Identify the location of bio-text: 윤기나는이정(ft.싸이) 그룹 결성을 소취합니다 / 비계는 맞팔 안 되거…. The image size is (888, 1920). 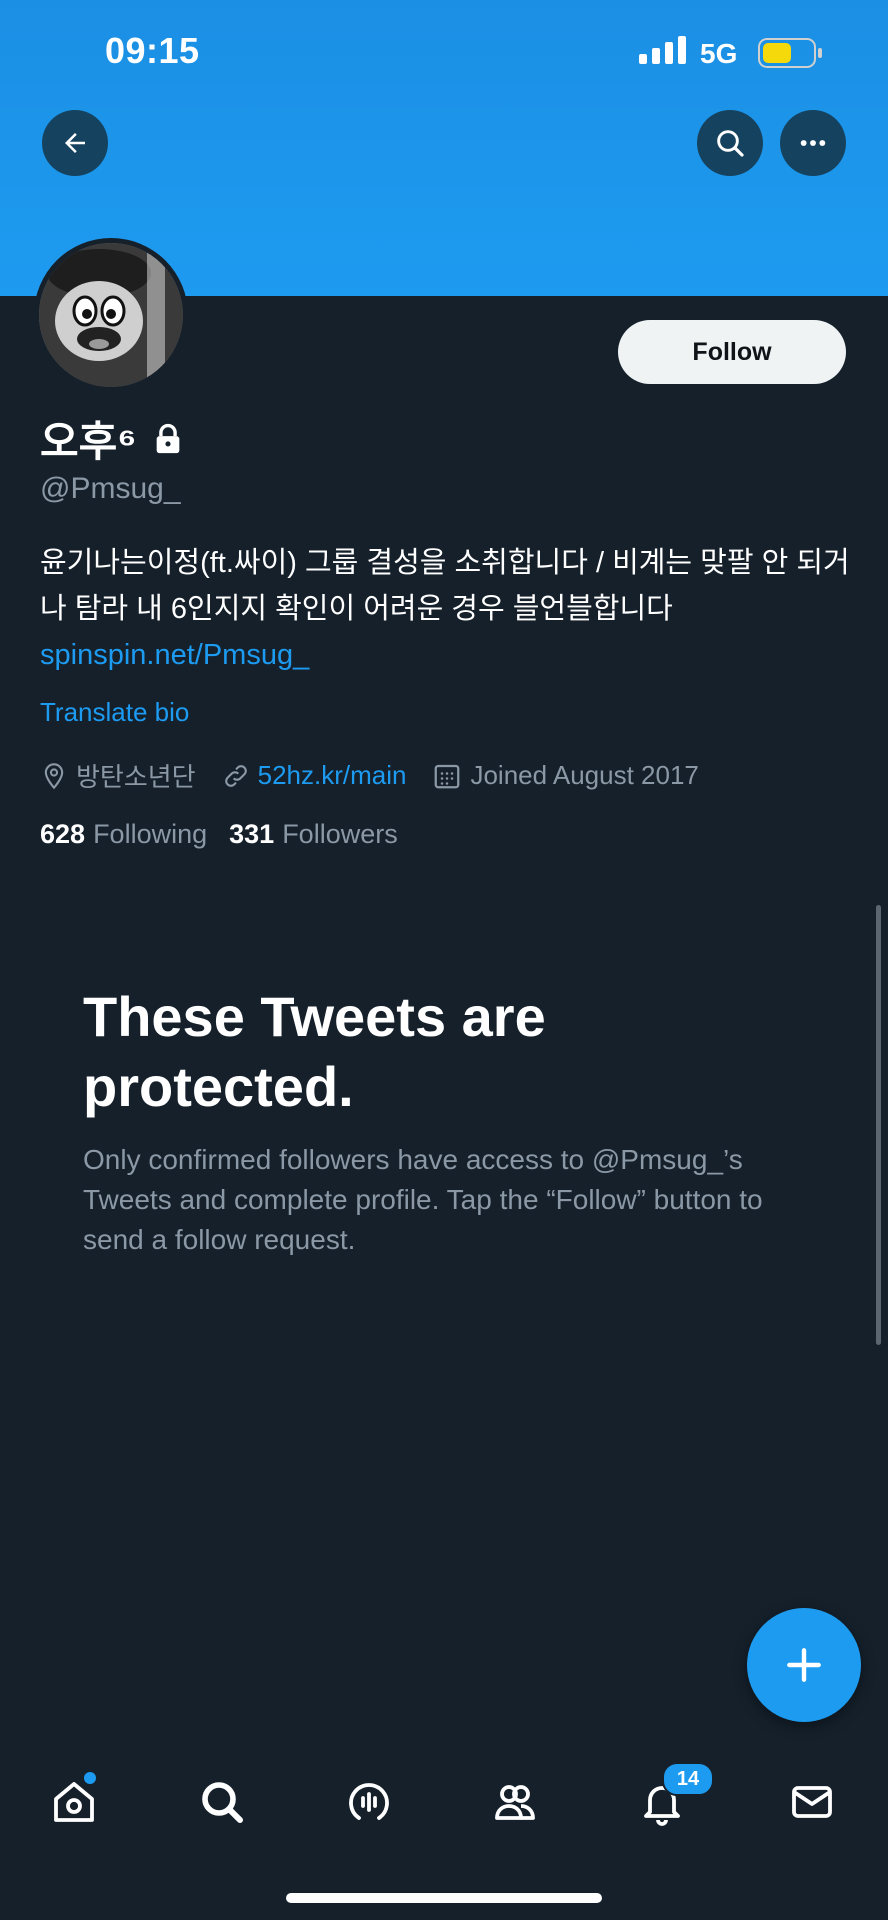
(445, 586).